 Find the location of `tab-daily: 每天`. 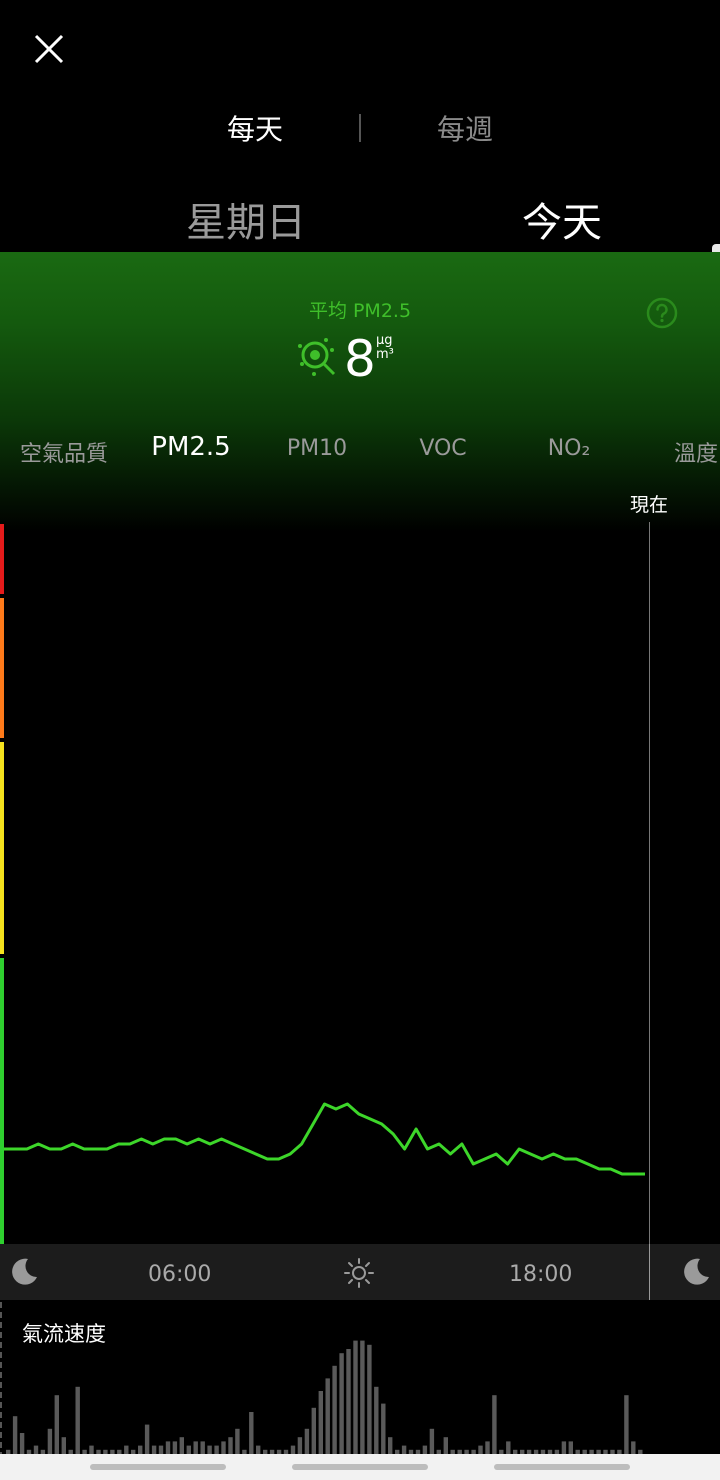

tab-daily: 每天 is located at coordinates (255, 128).